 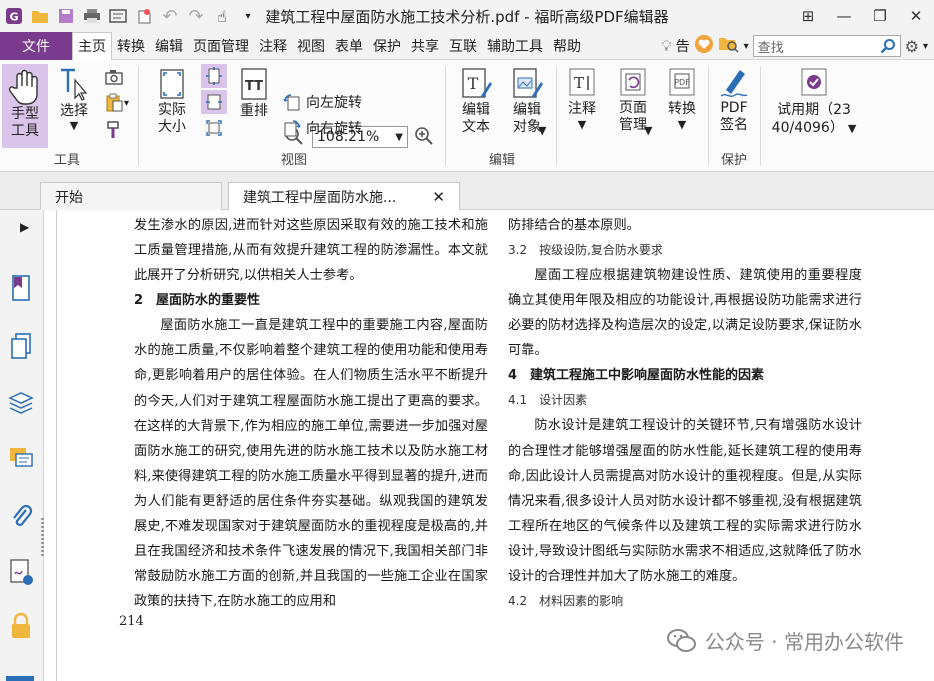 I want to click on comment-button: T 注释 ▼, so click(x=582, y=107).